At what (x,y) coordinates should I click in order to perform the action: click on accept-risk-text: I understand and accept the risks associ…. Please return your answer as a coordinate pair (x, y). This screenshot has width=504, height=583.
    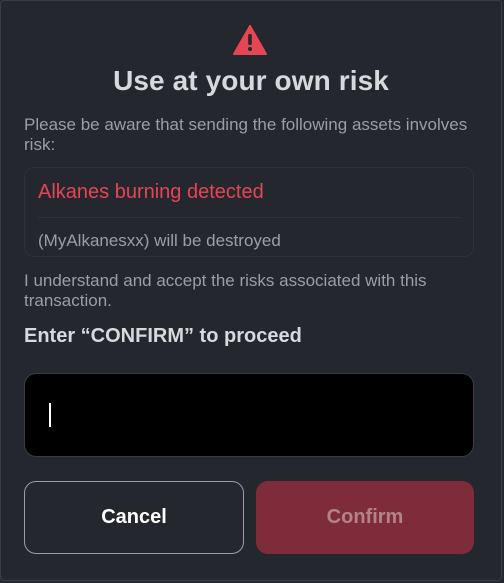
    Looking at the image, I should click on (225, 290).